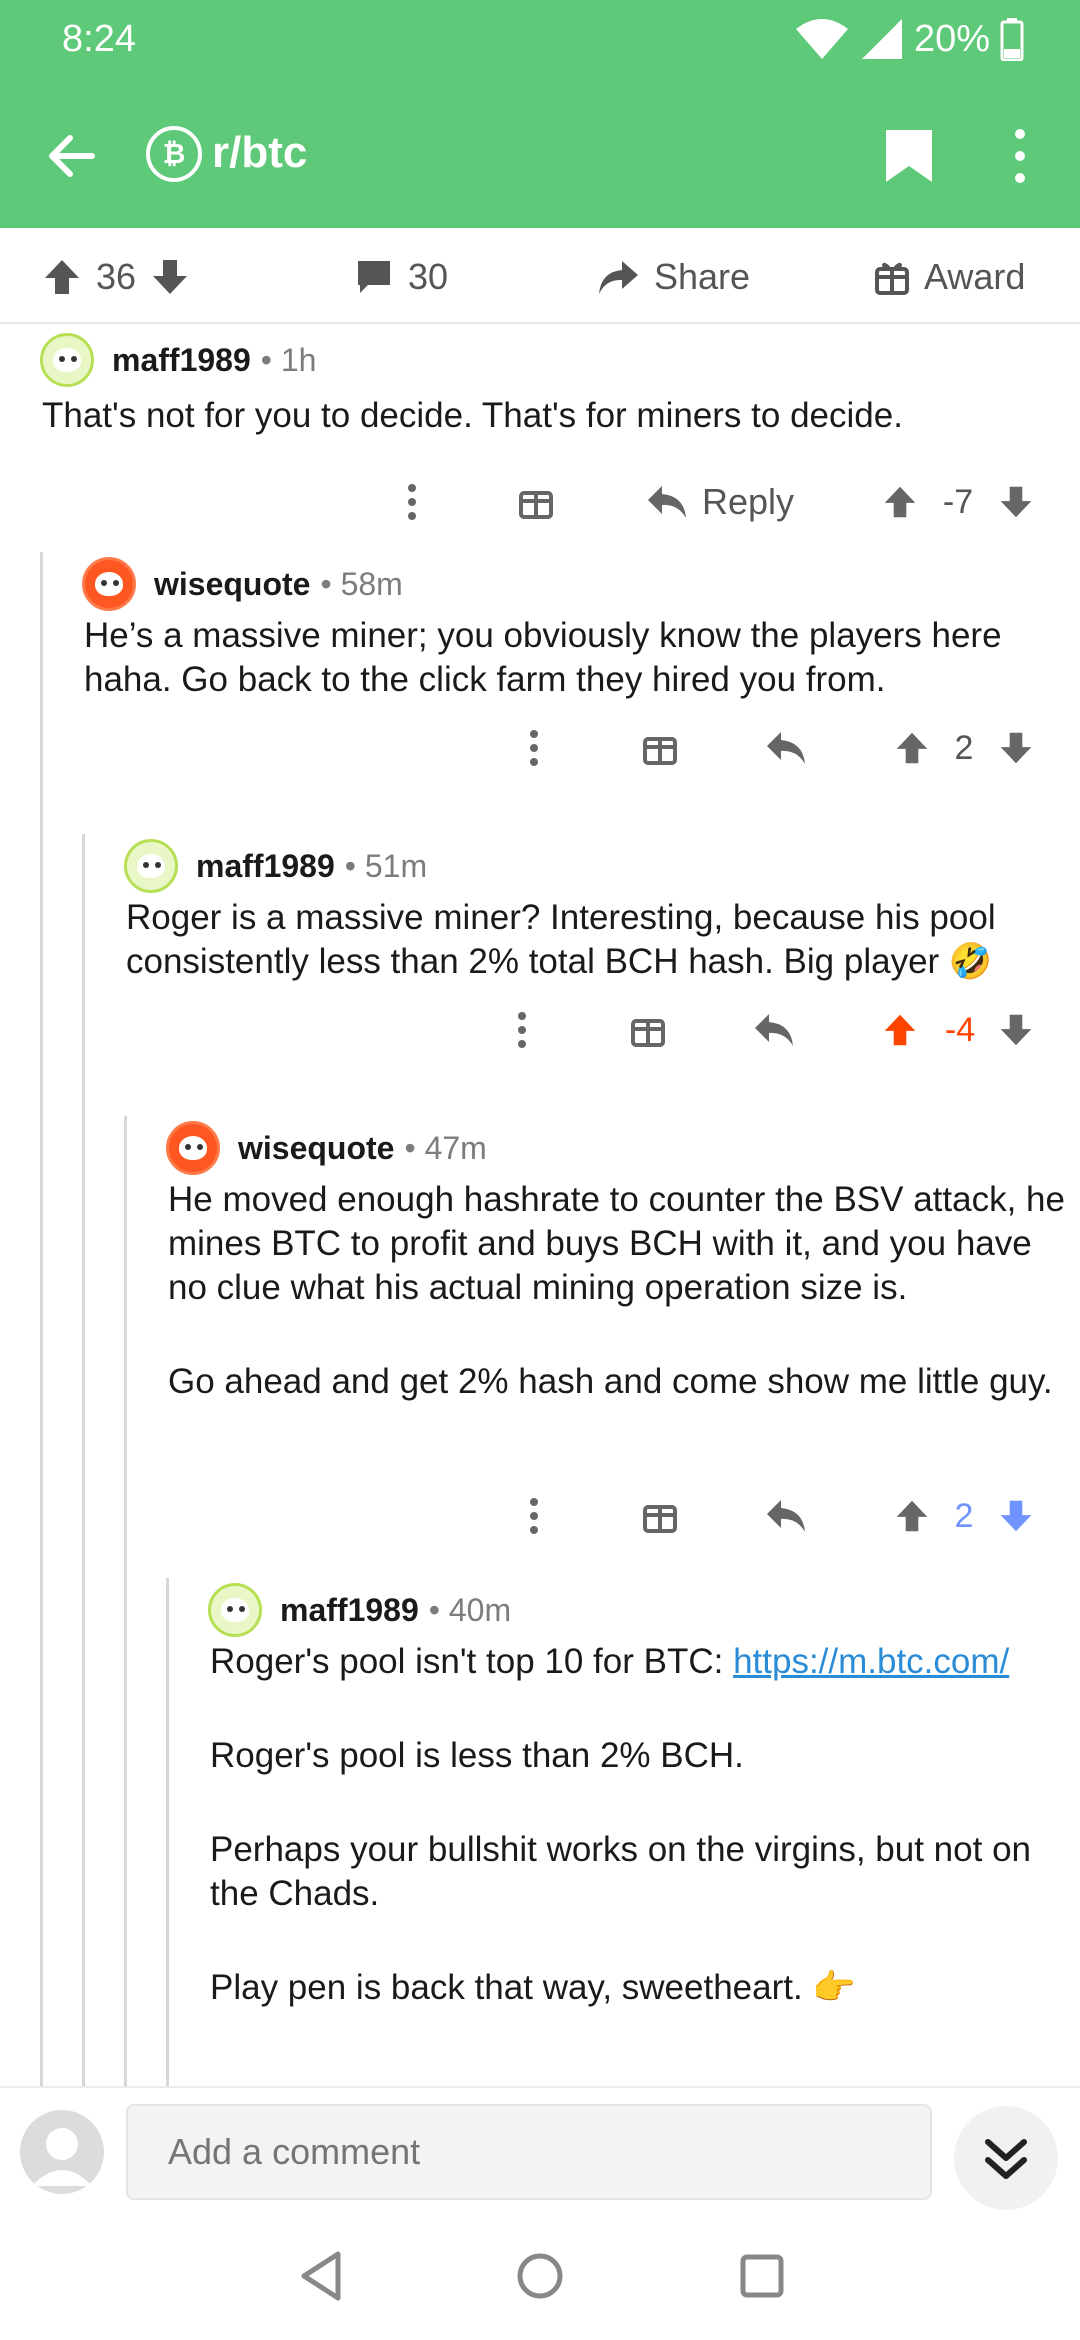  I want to click on battery-icon, so click(1012, 39).